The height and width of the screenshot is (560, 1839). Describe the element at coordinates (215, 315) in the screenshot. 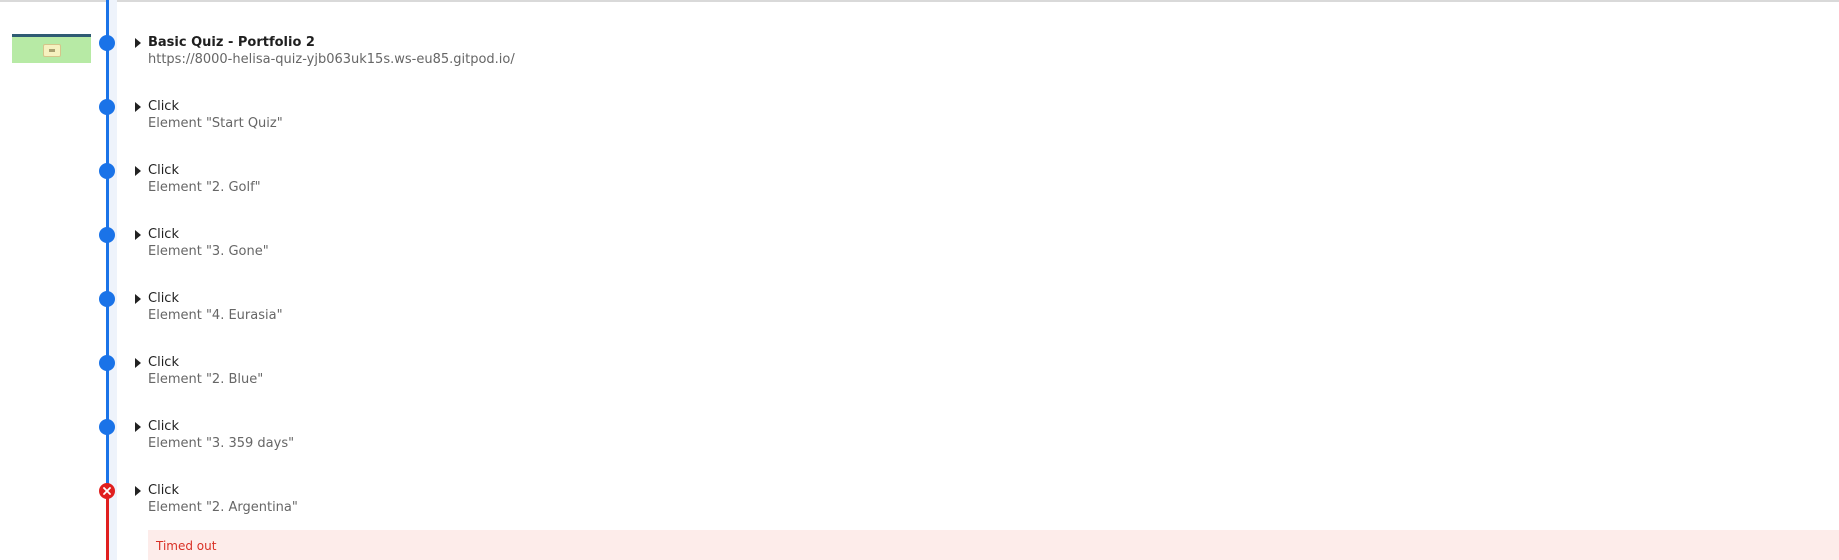

I see `step-detail: Element "4. Eurasia"` at that location.